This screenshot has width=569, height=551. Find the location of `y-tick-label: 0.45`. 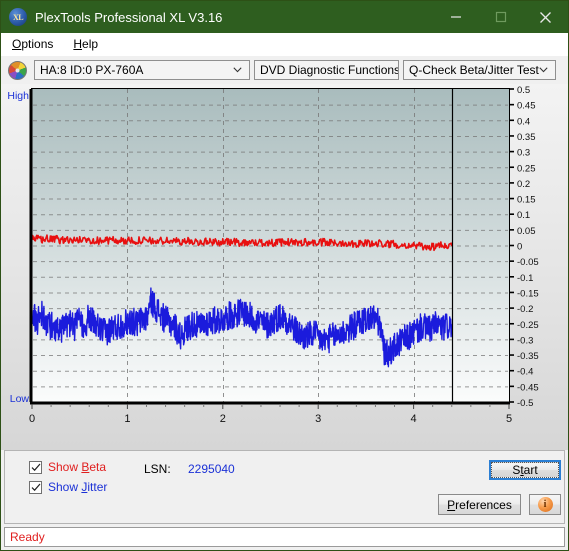

y-tick-label: 0.45 is located at coordinates (526, 106).